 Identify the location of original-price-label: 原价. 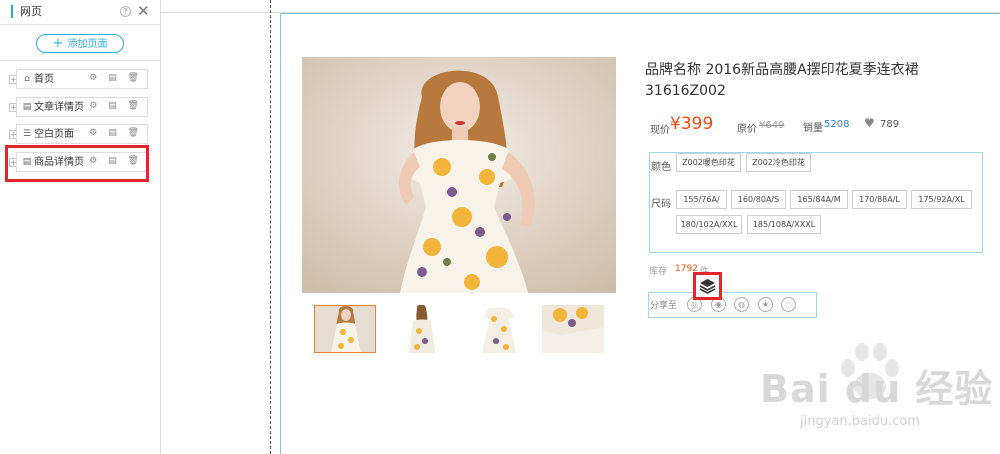
(747, 129).